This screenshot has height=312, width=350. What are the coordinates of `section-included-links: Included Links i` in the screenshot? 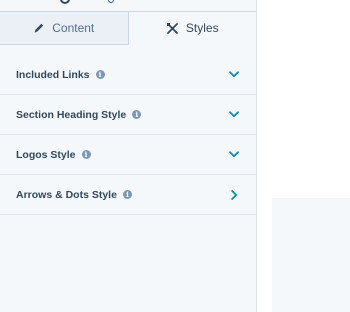 It's located at (128, 75).